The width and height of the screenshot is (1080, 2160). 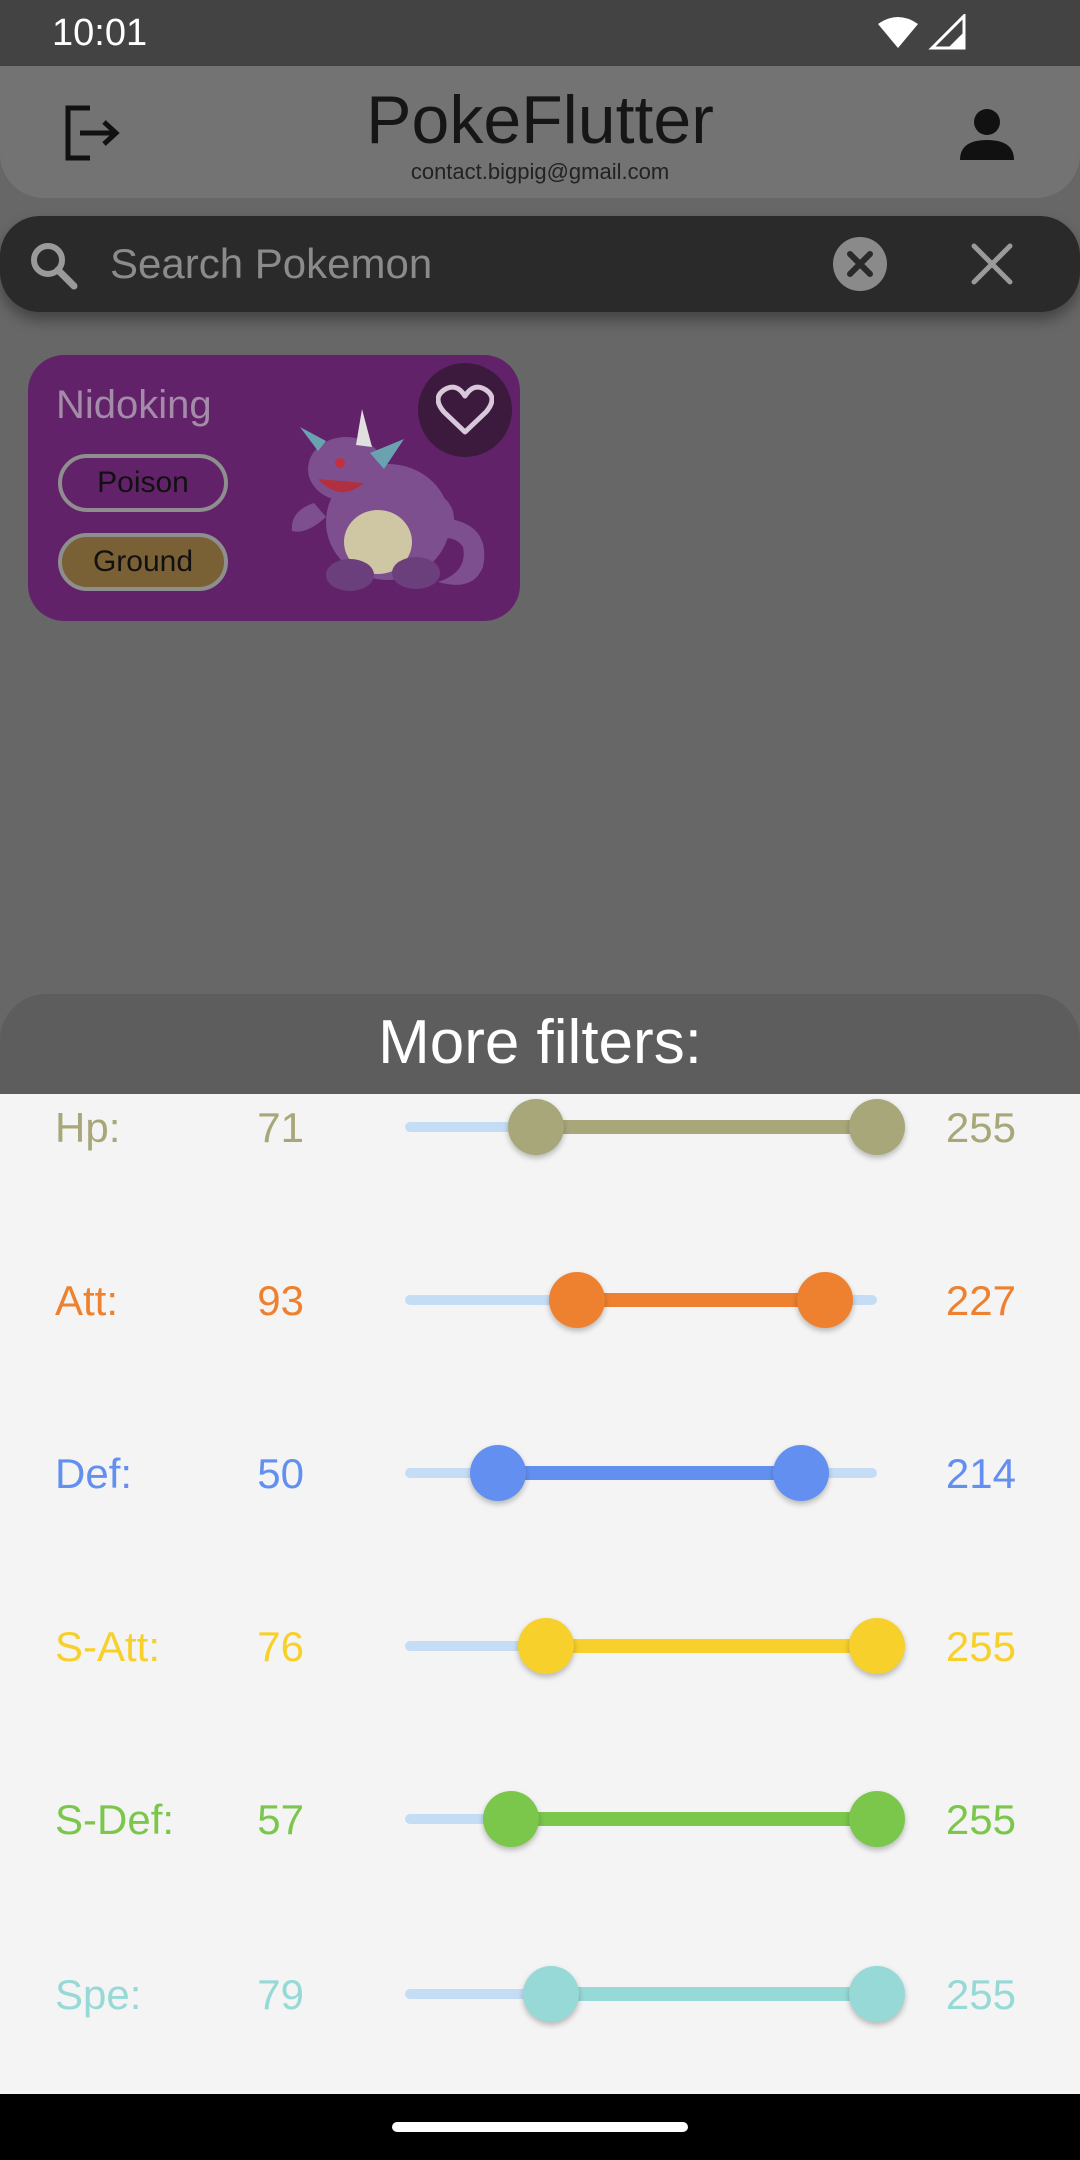 What do you see at coordinates (280, 1819) in the screenshot?
I see `stat-min-value: 57` at bounding box center [280, 1819].